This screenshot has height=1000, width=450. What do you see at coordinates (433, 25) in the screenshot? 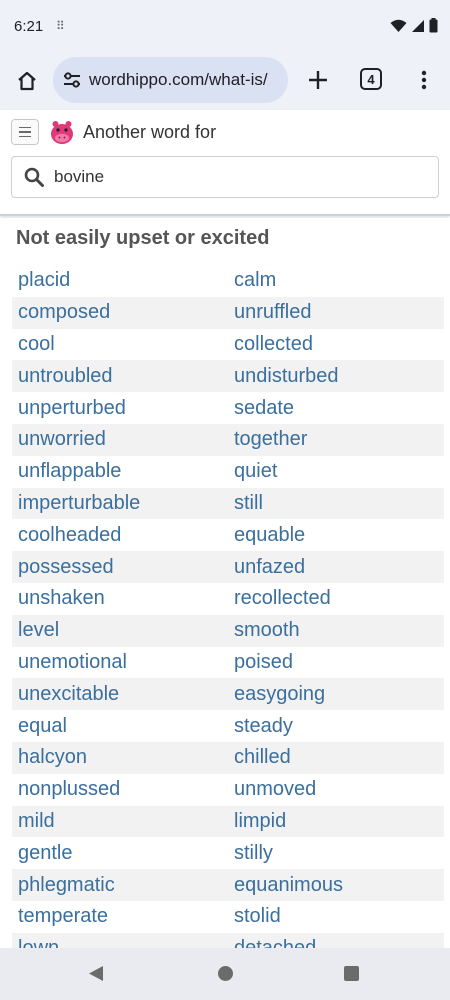
I see `battery-icon` at bounding box center [433, 25].